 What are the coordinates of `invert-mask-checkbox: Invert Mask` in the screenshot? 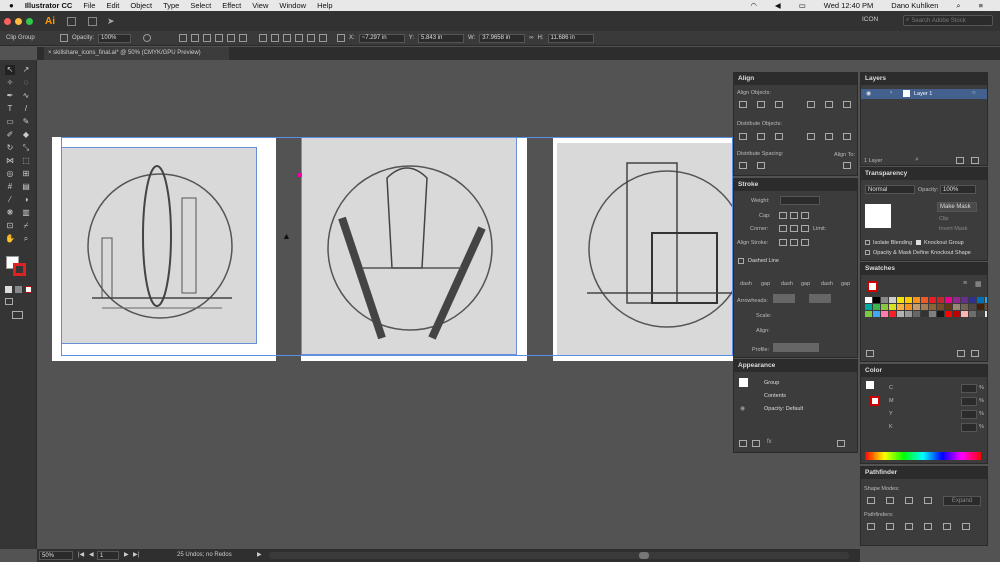 It's located at (953, 229).